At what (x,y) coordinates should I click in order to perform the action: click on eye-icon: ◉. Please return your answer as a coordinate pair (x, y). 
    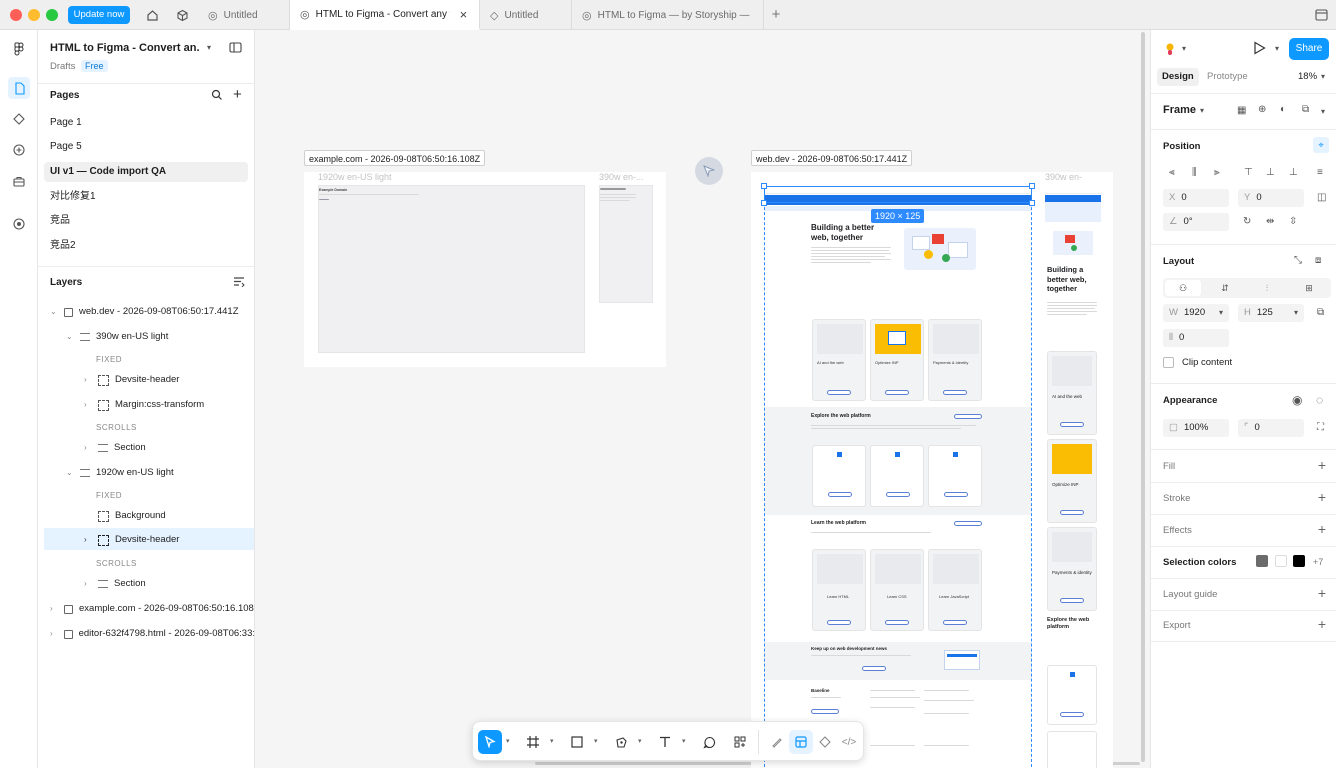
    Looking at the image, I should click on (1297, 400).